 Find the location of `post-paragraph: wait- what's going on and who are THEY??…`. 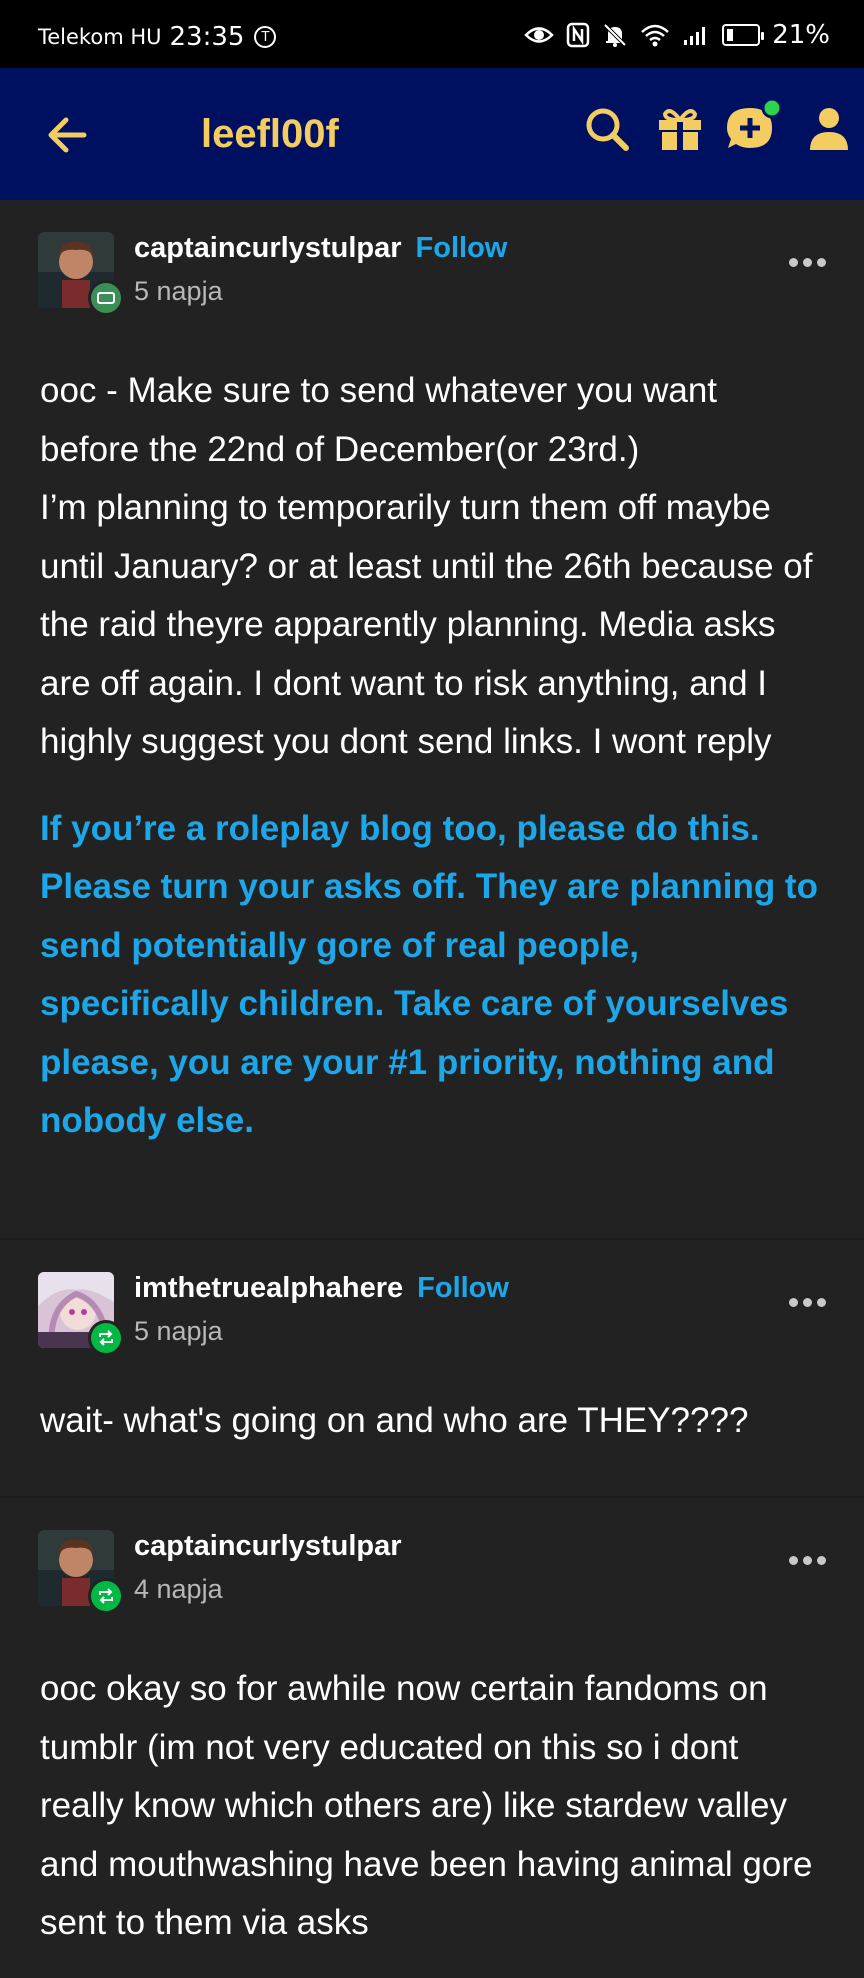

post-paragraph: wait- what's going on and who are THEY??… is located at coordinates (394, 1420).